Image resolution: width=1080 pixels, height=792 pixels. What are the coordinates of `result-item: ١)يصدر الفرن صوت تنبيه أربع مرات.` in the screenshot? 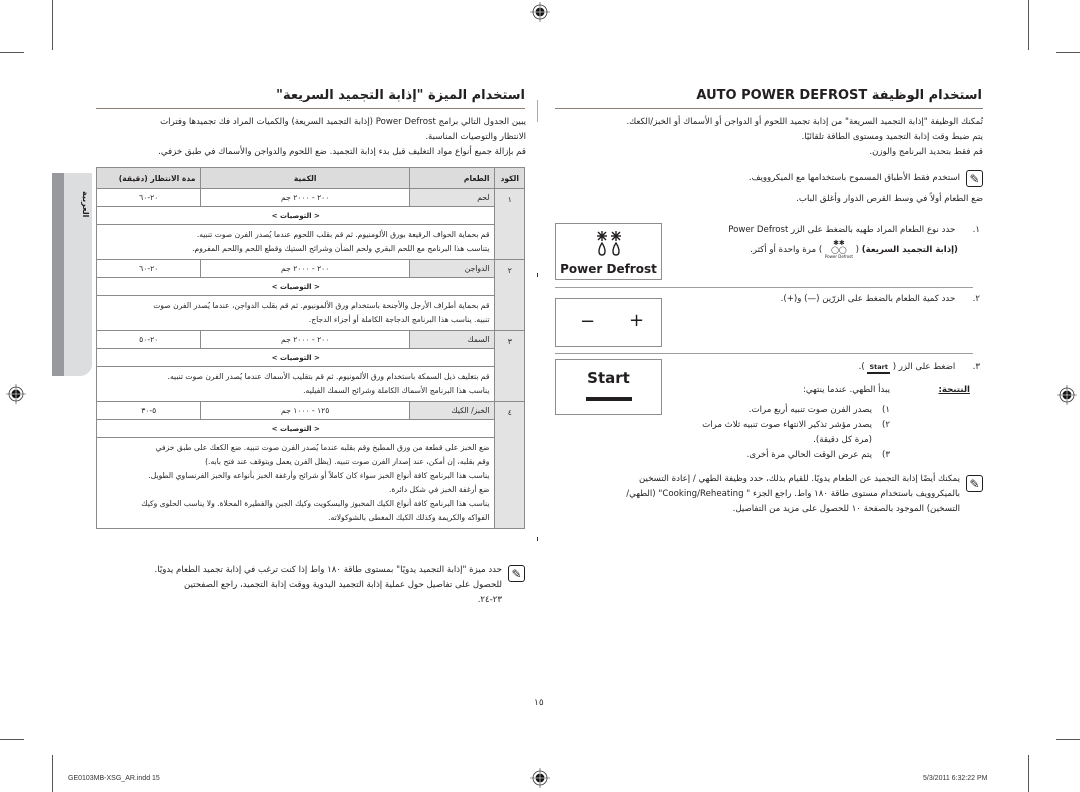 It's located at (819, 410).